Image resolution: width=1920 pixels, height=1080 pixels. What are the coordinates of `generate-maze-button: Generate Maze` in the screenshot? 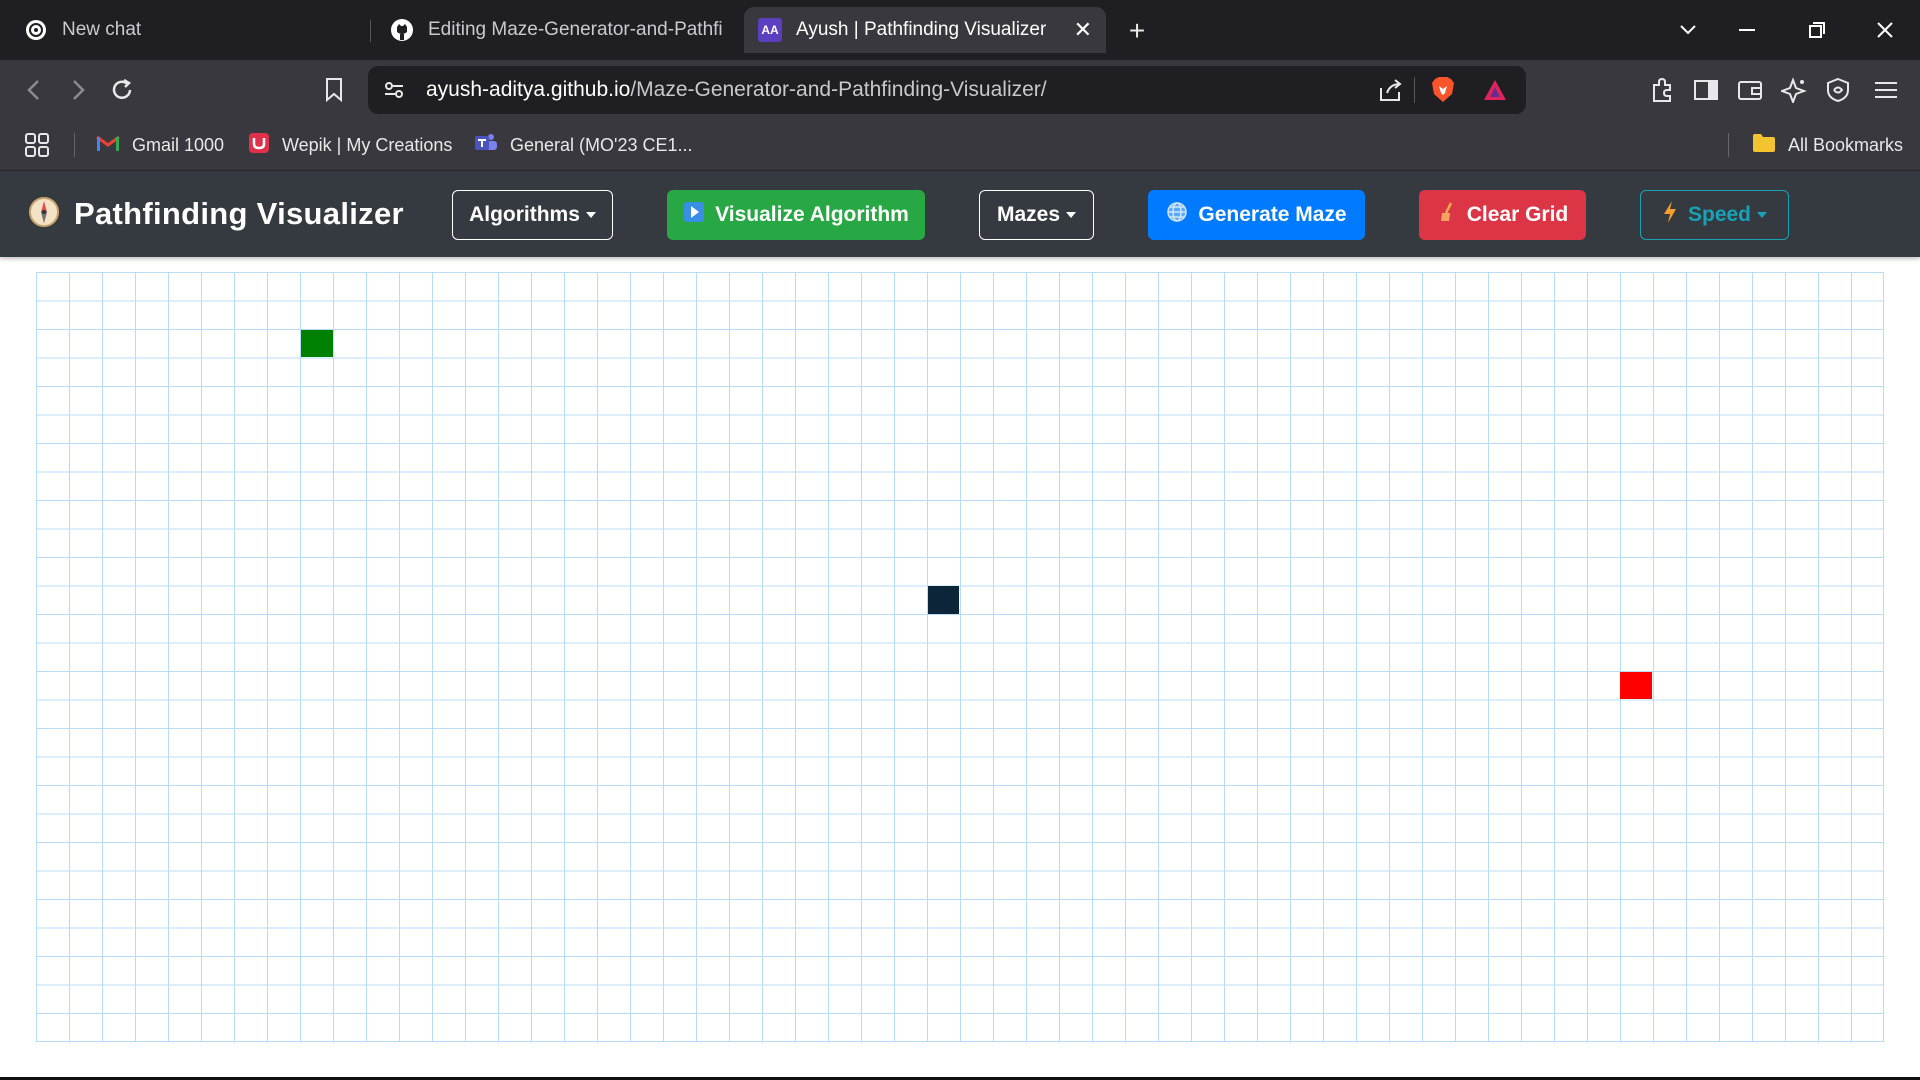 It's located at (1256, 215).